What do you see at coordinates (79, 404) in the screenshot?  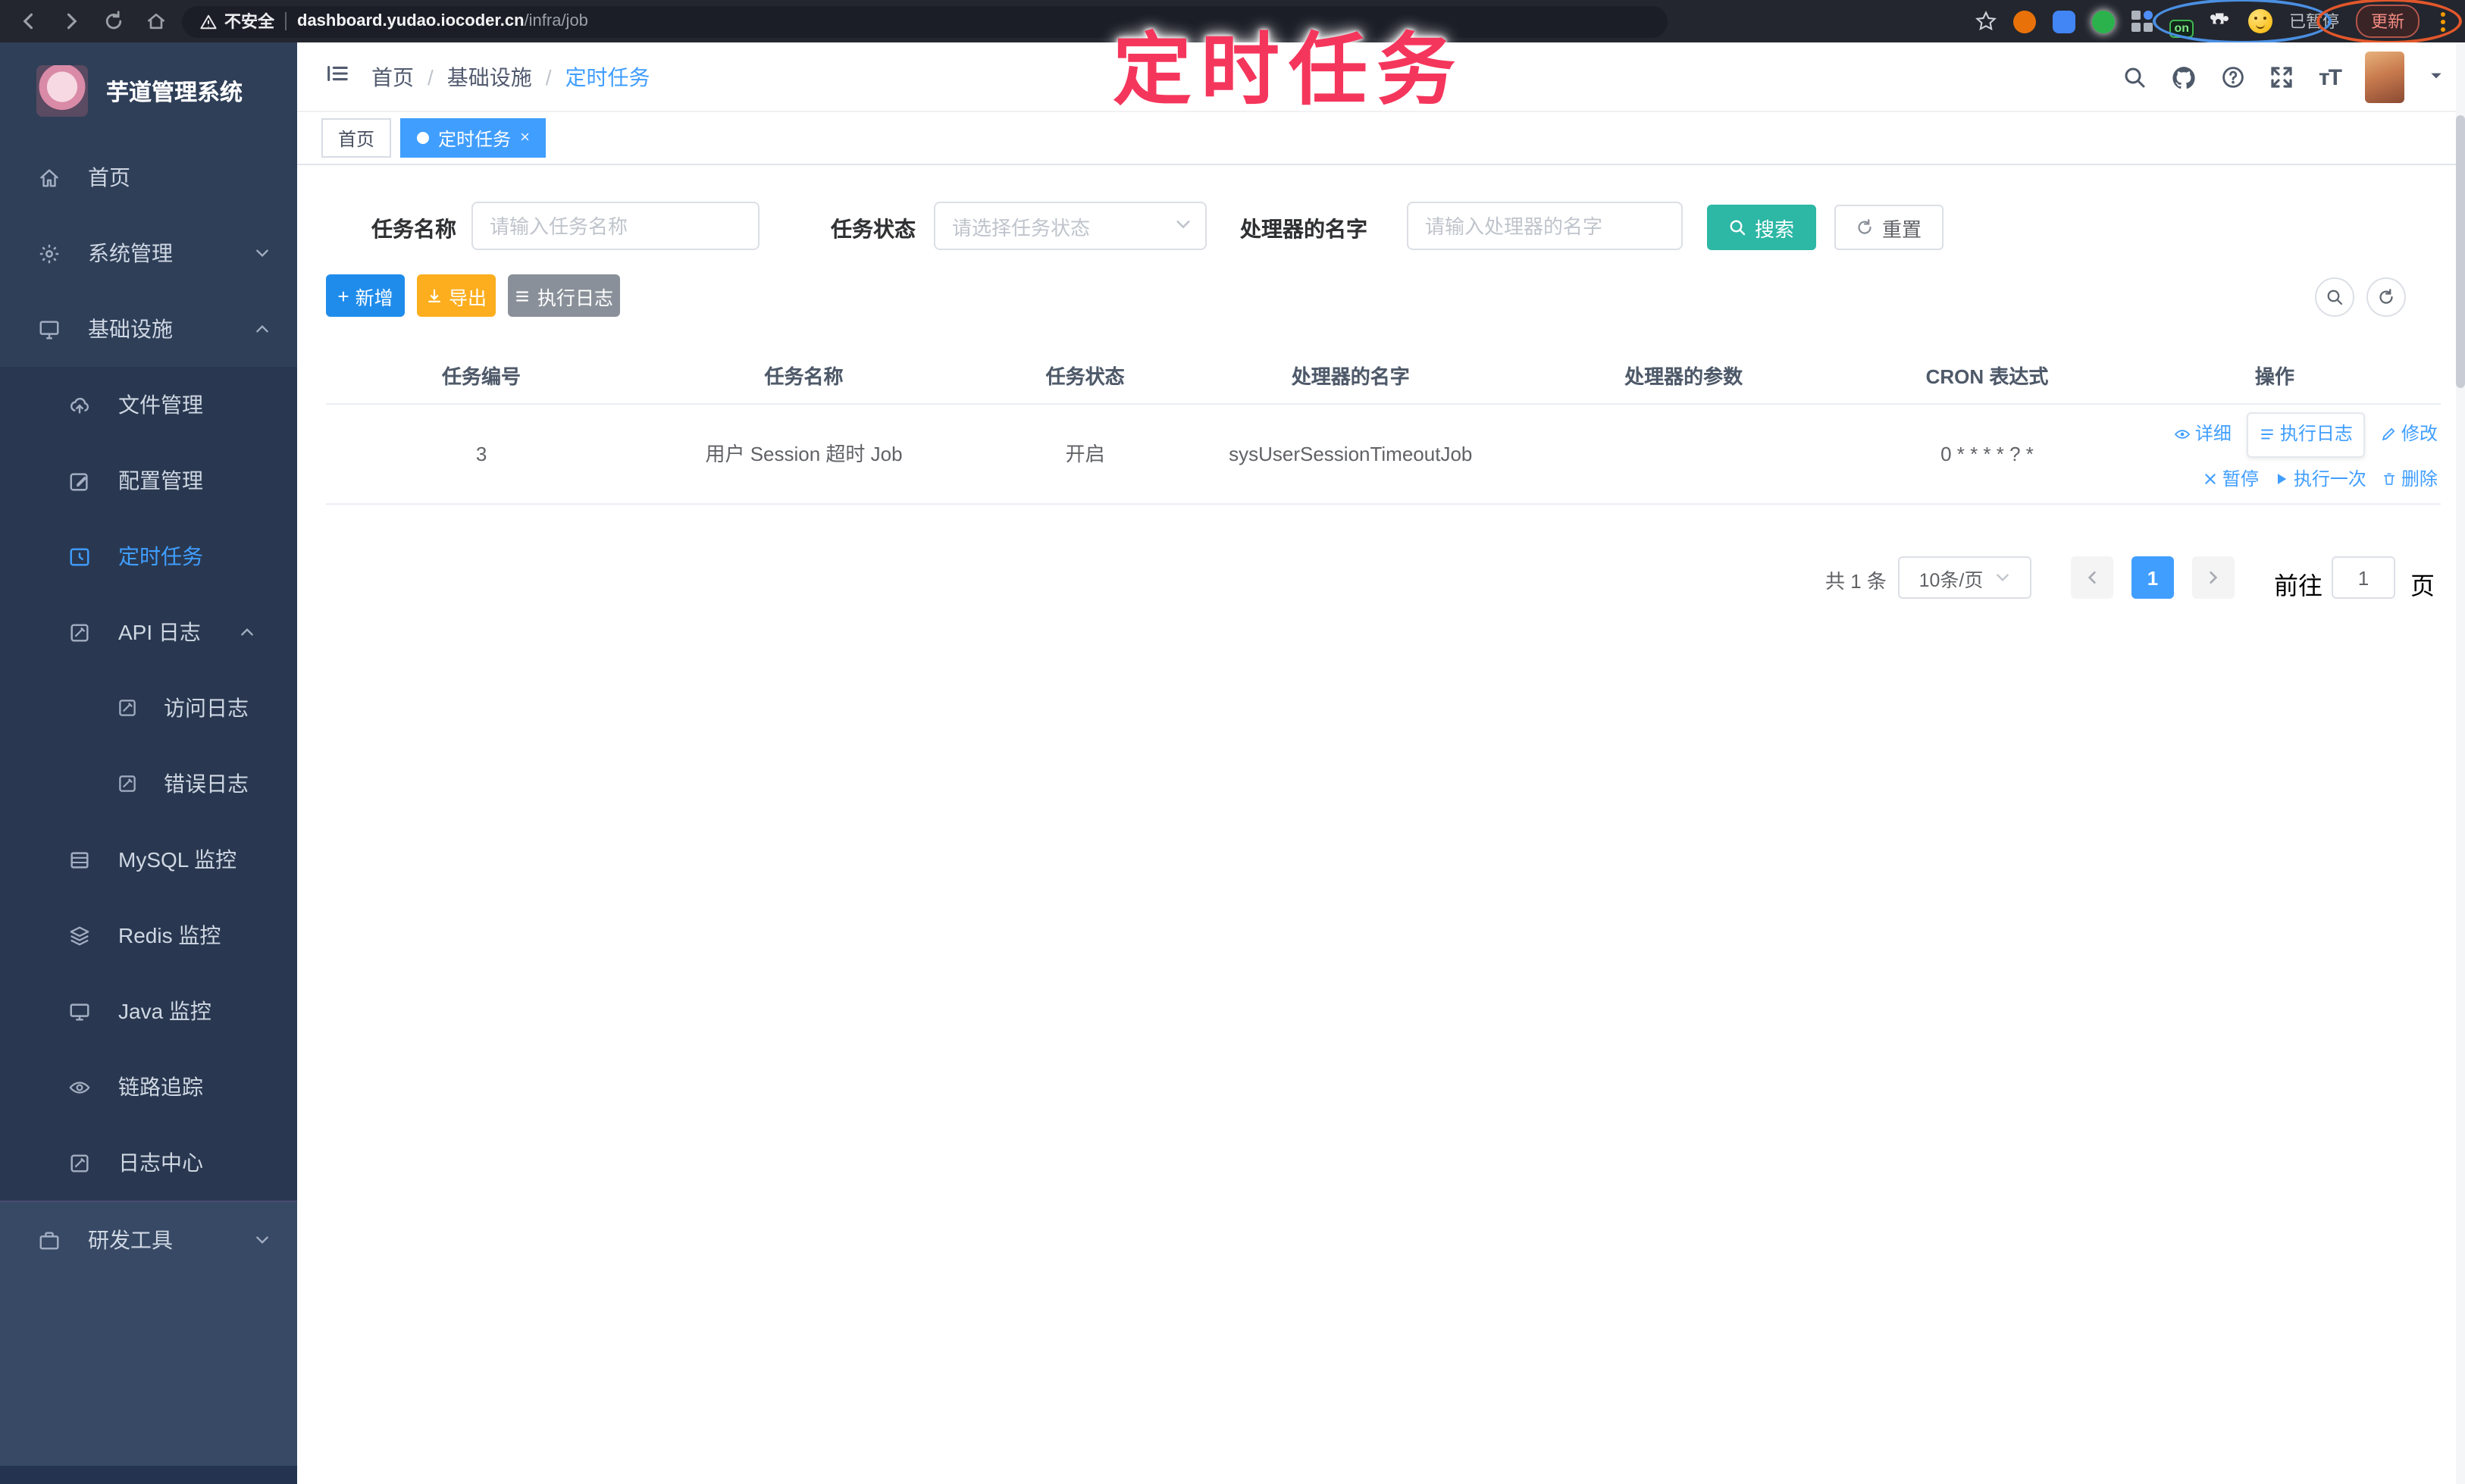 I see `cloud-upload-icon` at bounding box center [79, 404].